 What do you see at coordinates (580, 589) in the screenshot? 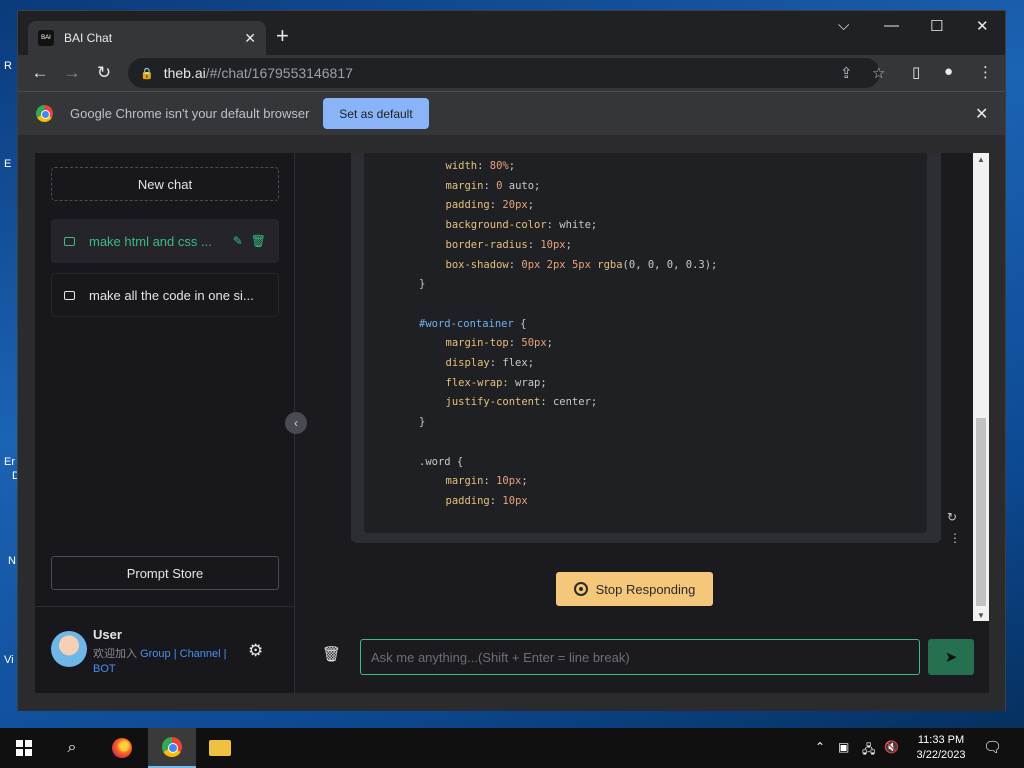
I see `stop-icon` at bounding box center [580, 589].